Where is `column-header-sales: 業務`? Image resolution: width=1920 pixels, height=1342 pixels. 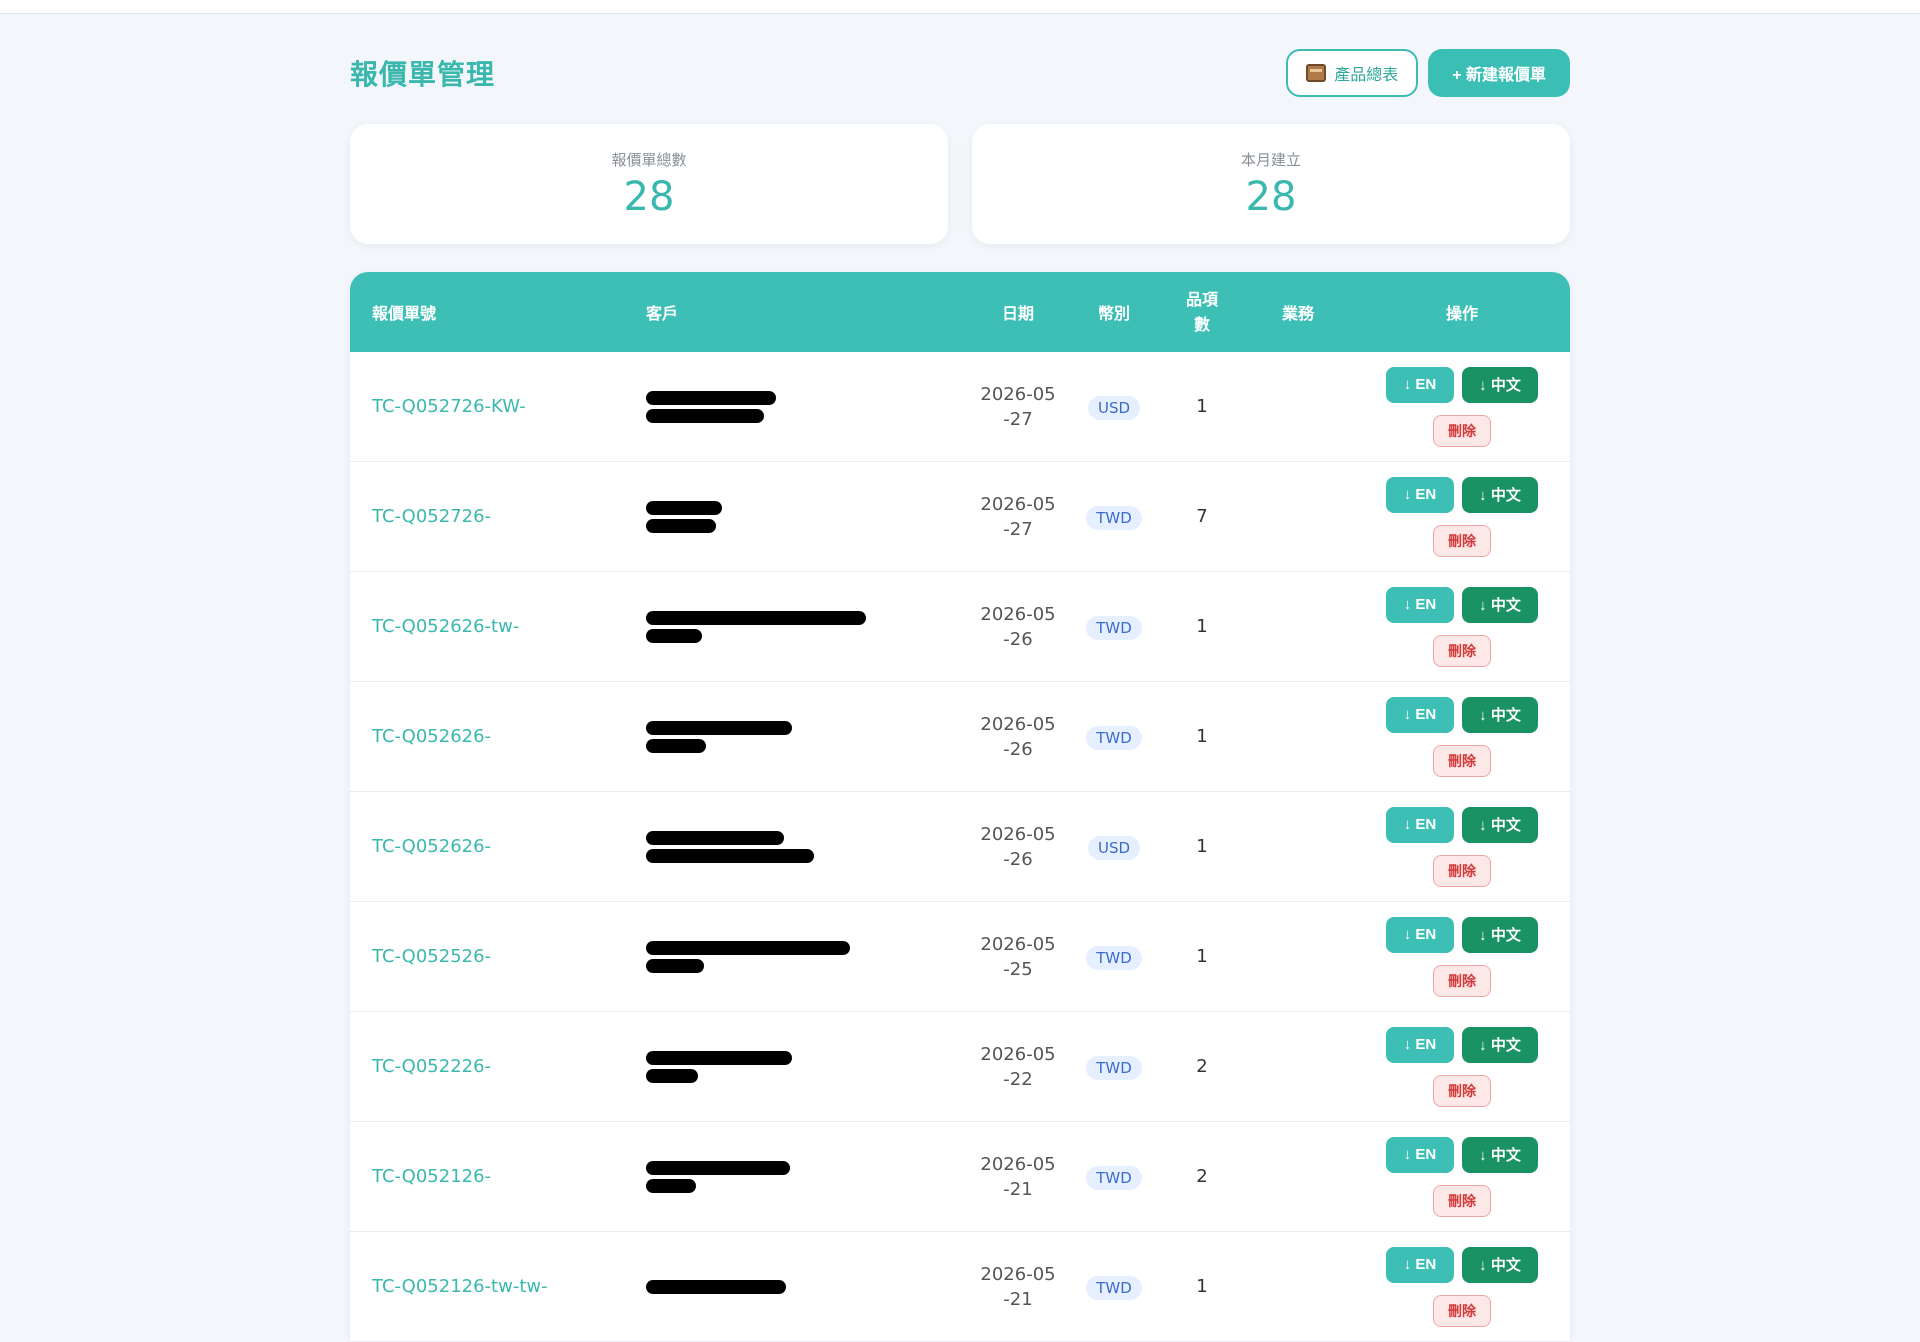 column-header-sales: 業務 is located at coordinates (1297, 313).